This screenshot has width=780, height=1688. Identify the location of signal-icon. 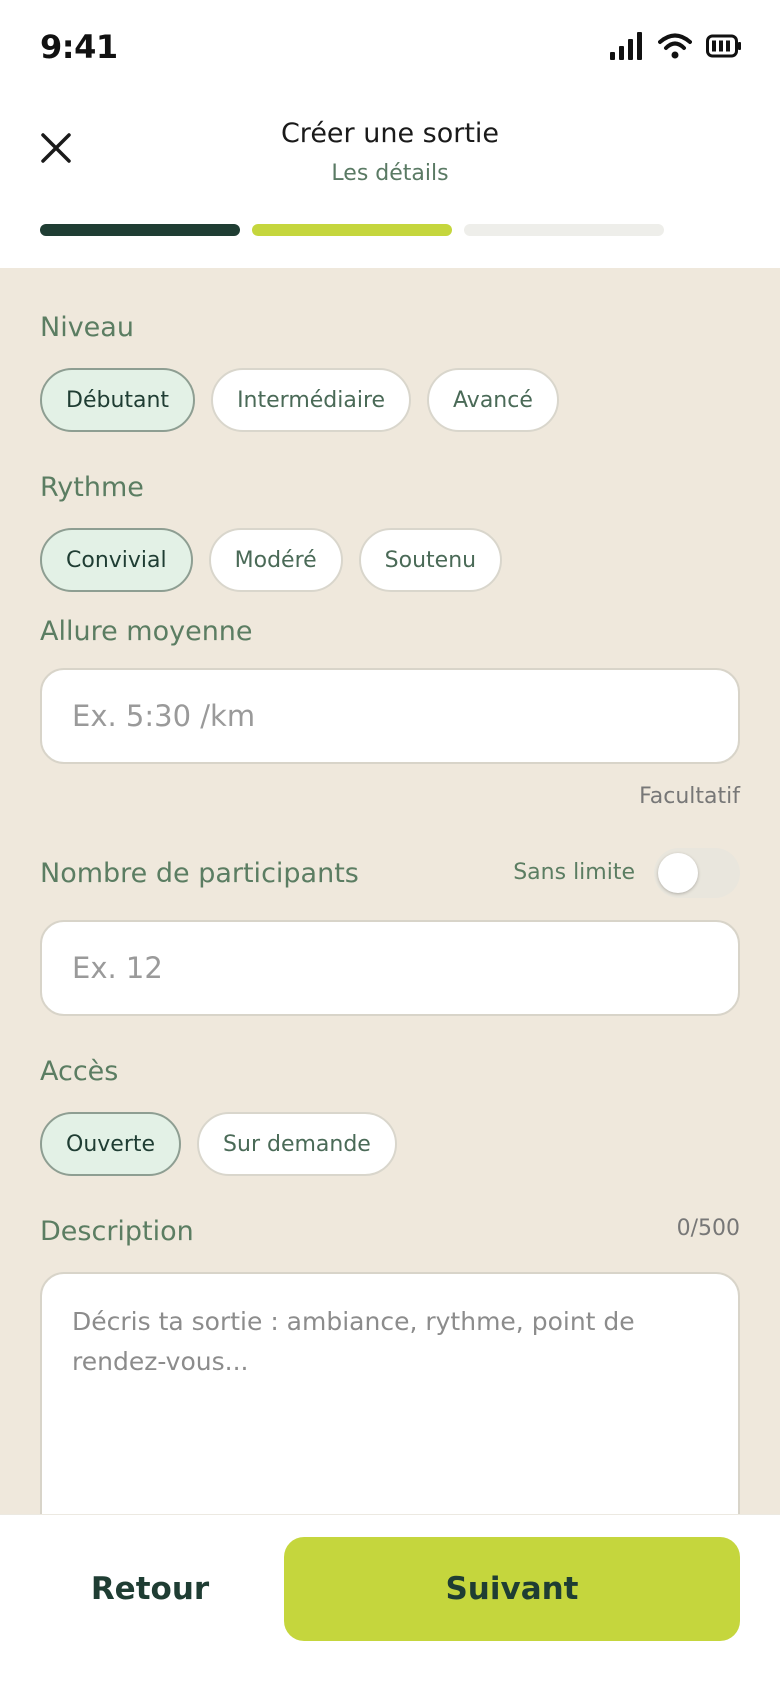
(627, 46).